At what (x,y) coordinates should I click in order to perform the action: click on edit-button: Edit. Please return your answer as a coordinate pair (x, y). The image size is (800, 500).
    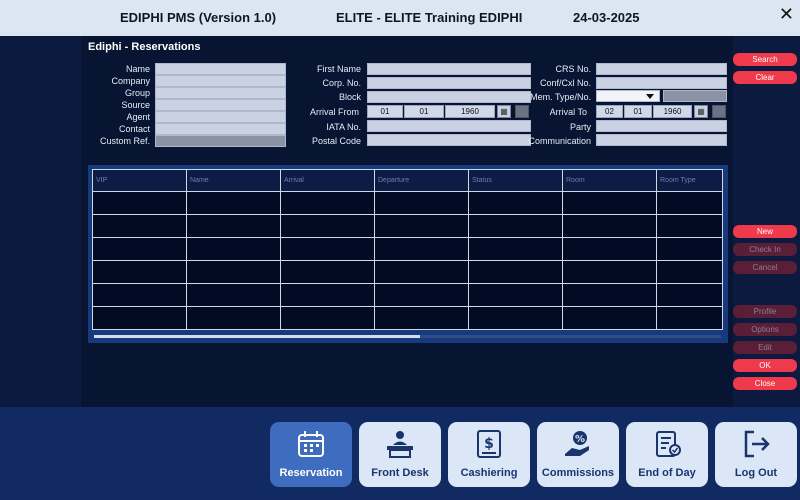
    Looking at the image, I should click on (765, 347).